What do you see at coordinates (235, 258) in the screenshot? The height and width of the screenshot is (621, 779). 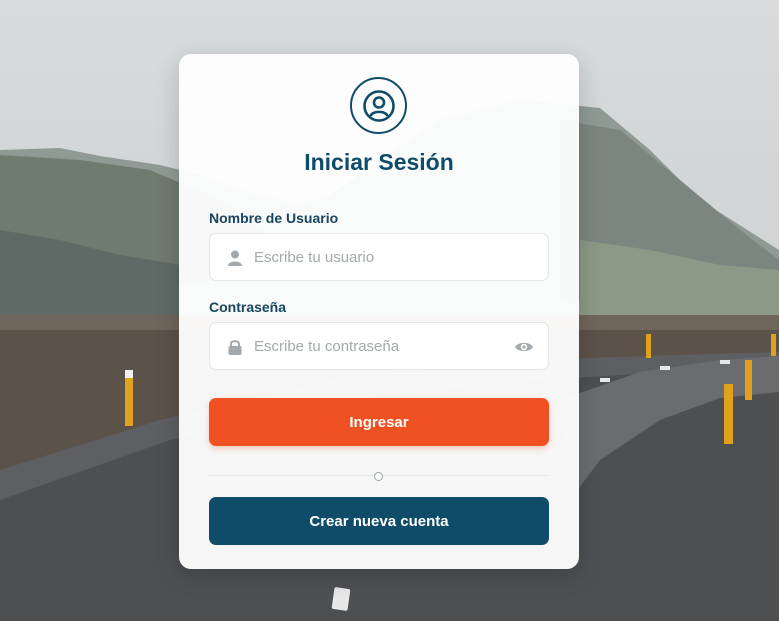 I see `user-icon` at bounding box center [235, 258].